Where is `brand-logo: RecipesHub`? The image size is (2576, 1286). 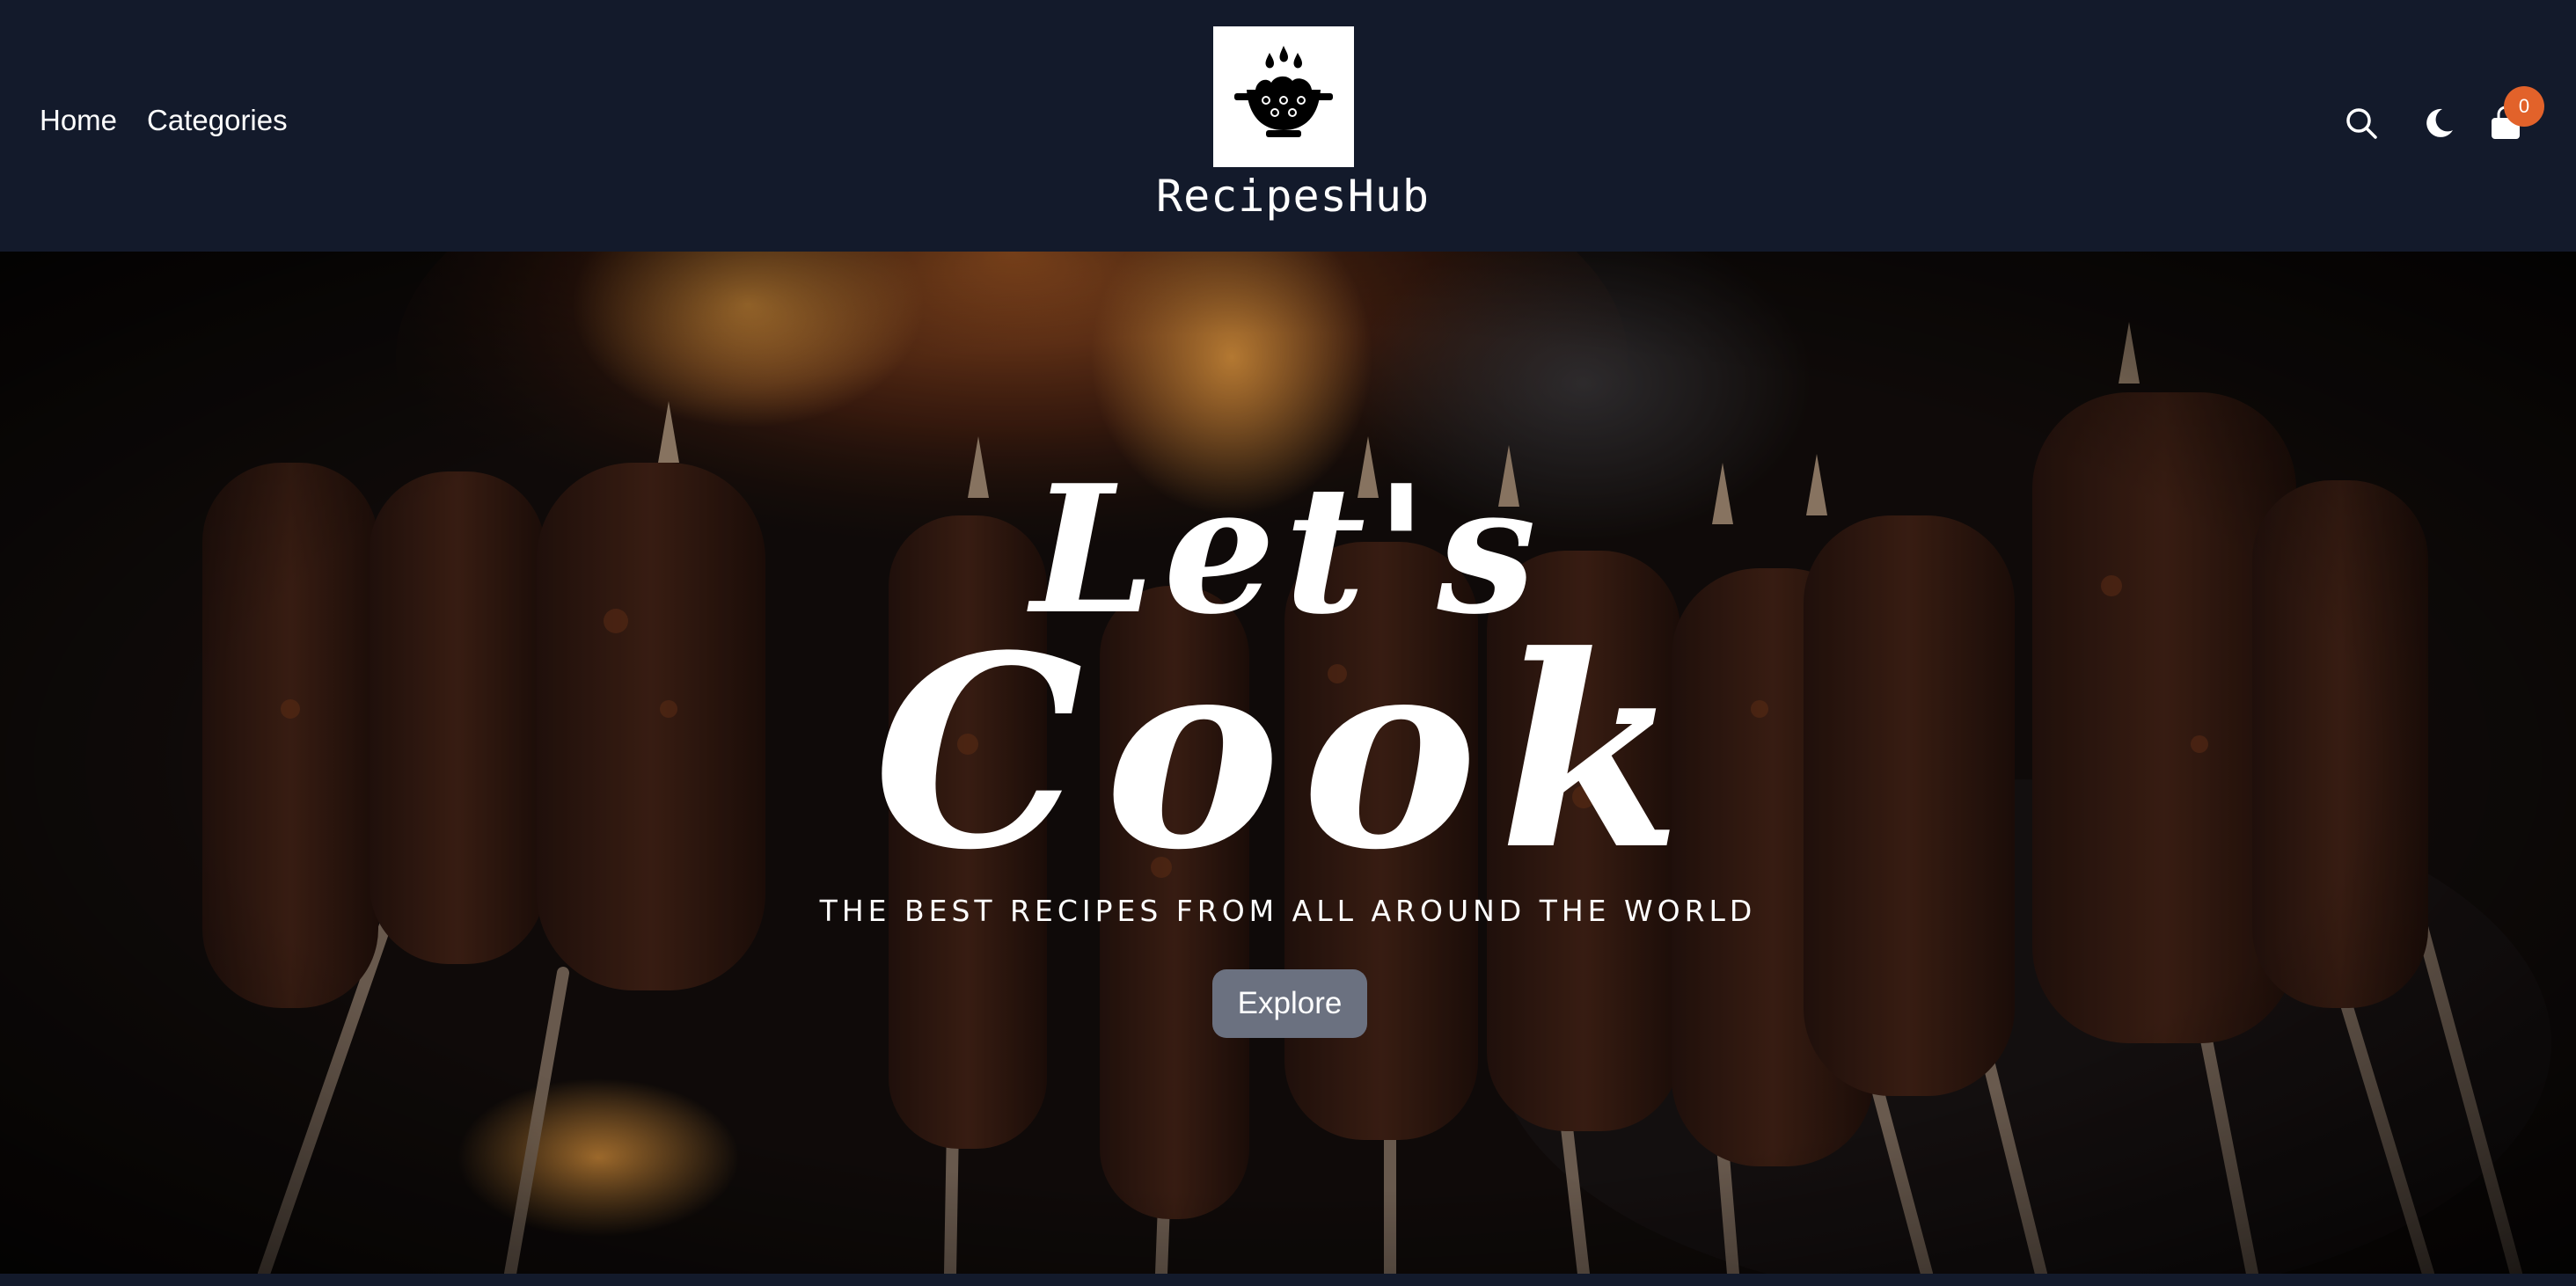
brand-logo: RecipesHub is located at coordinates (1293, 124).